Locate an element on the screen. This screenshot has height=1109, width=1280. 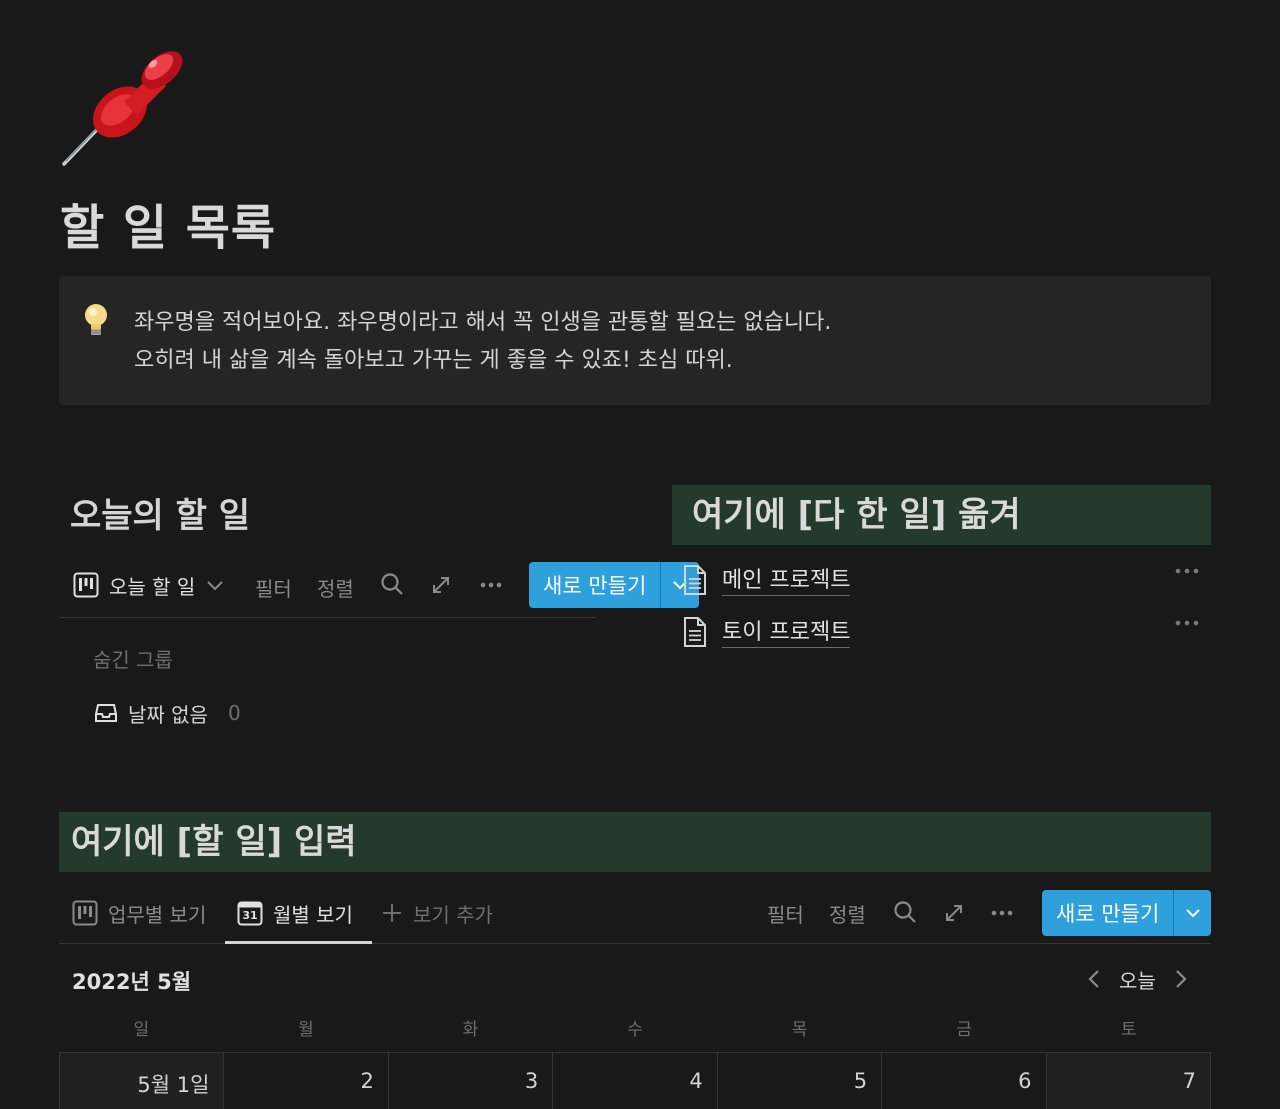
calendar-day-cell: 5월 1일 is located at coordinates (142, 1081).